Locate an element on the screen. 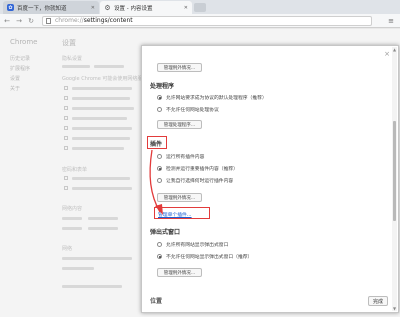 This screenshot has height=317, width=400. new-tab-button is located at coordinates (200, 7).